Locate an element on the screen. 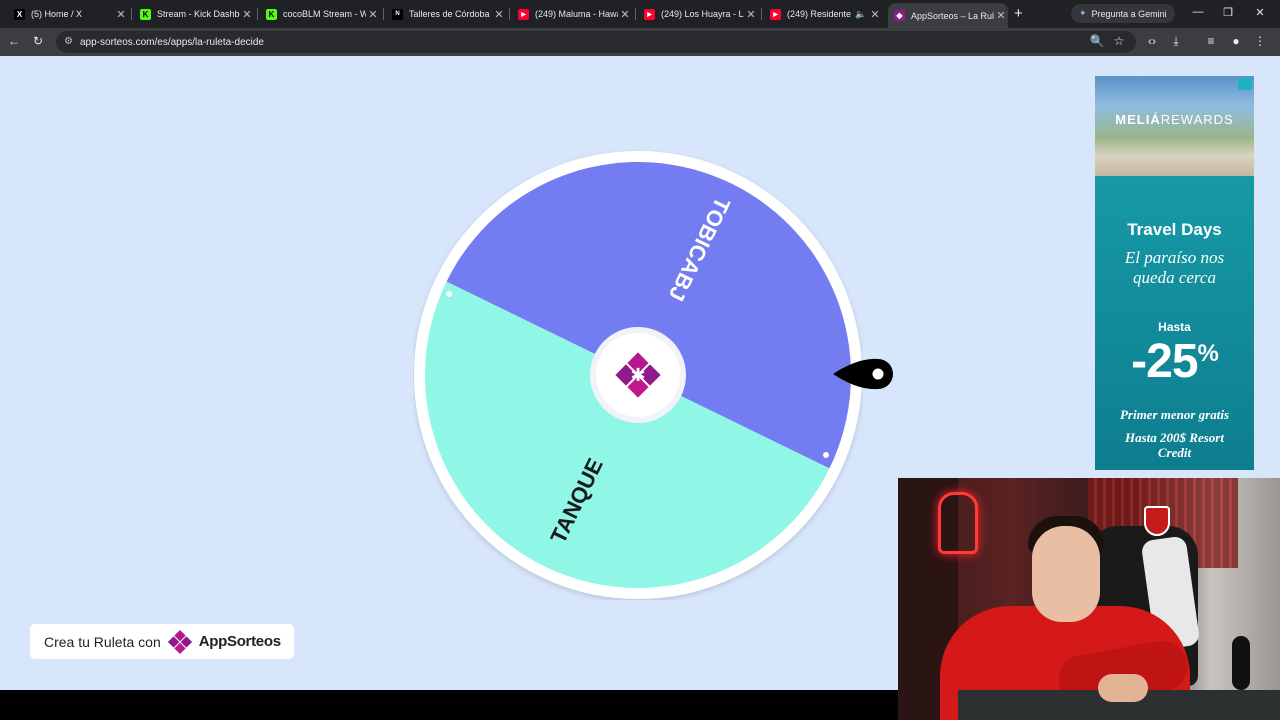 This screenshot has height=720, width=1280. club-shield-icon is located at coordinates (1157, 521).